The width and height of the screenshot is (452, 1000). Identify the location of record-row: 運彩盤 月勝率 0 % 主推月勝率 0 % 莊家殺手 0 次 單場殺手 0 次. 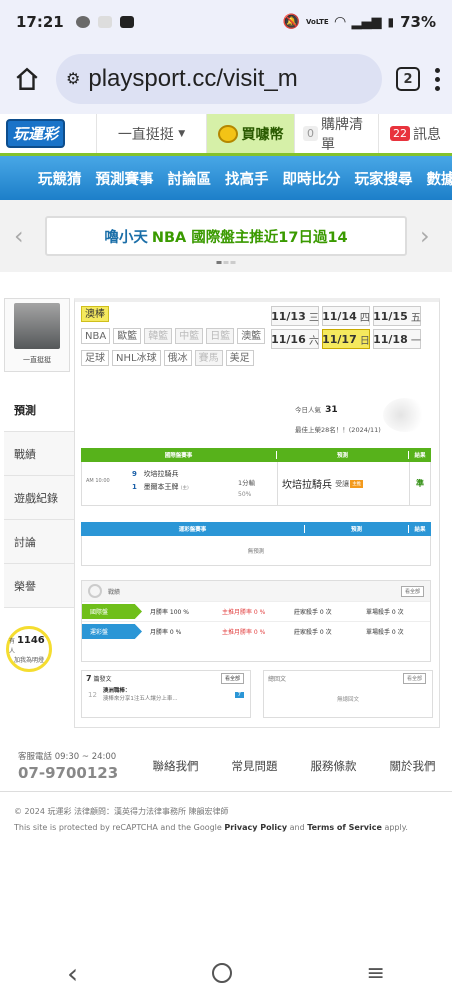
(256, 631).